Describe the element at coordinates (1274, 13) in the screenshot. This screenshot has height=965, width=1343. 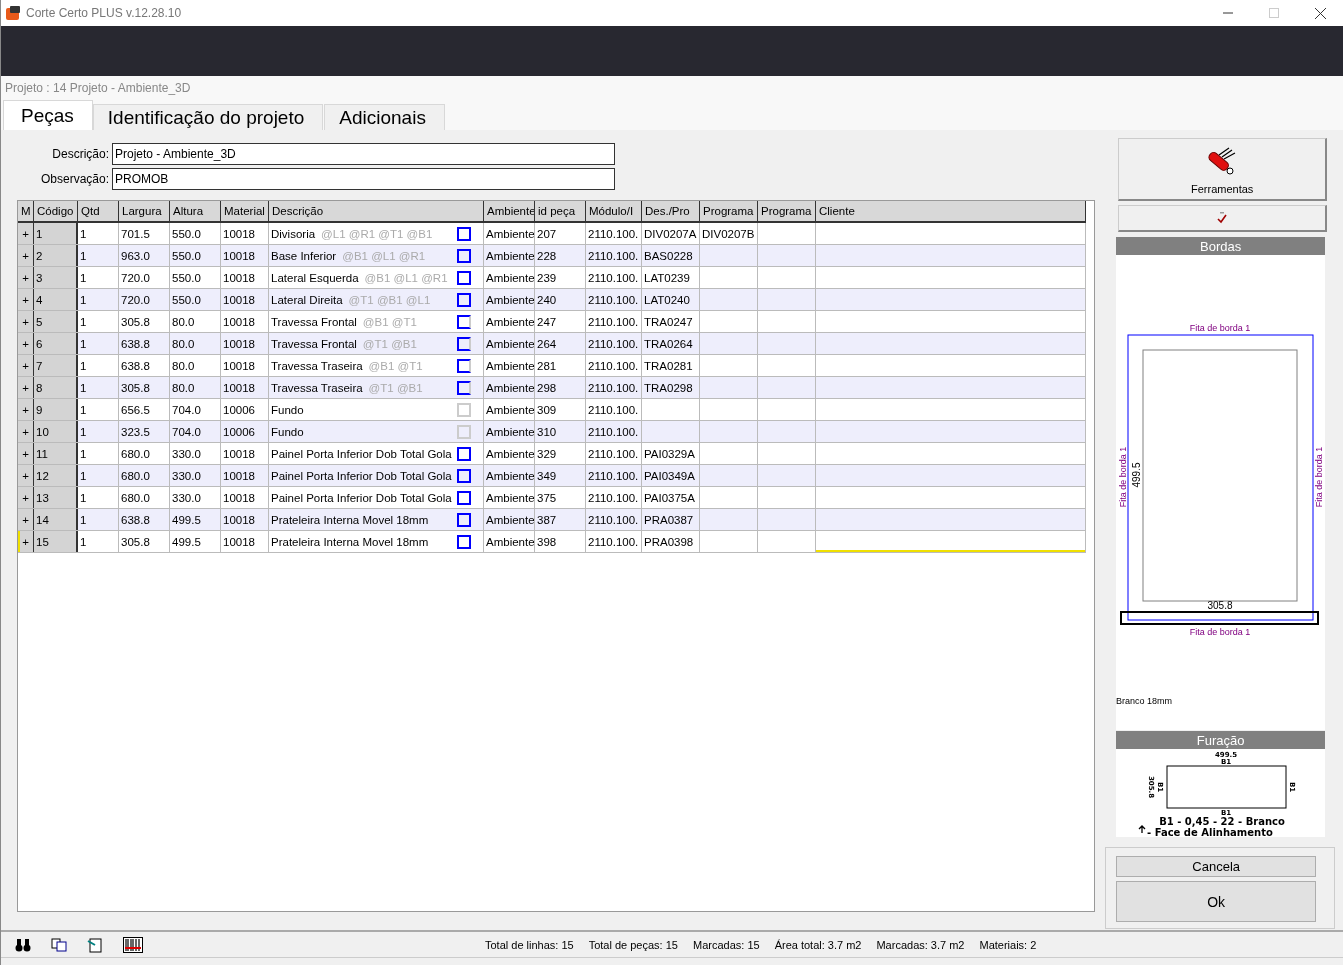
I see `maximize-icon` at that location.